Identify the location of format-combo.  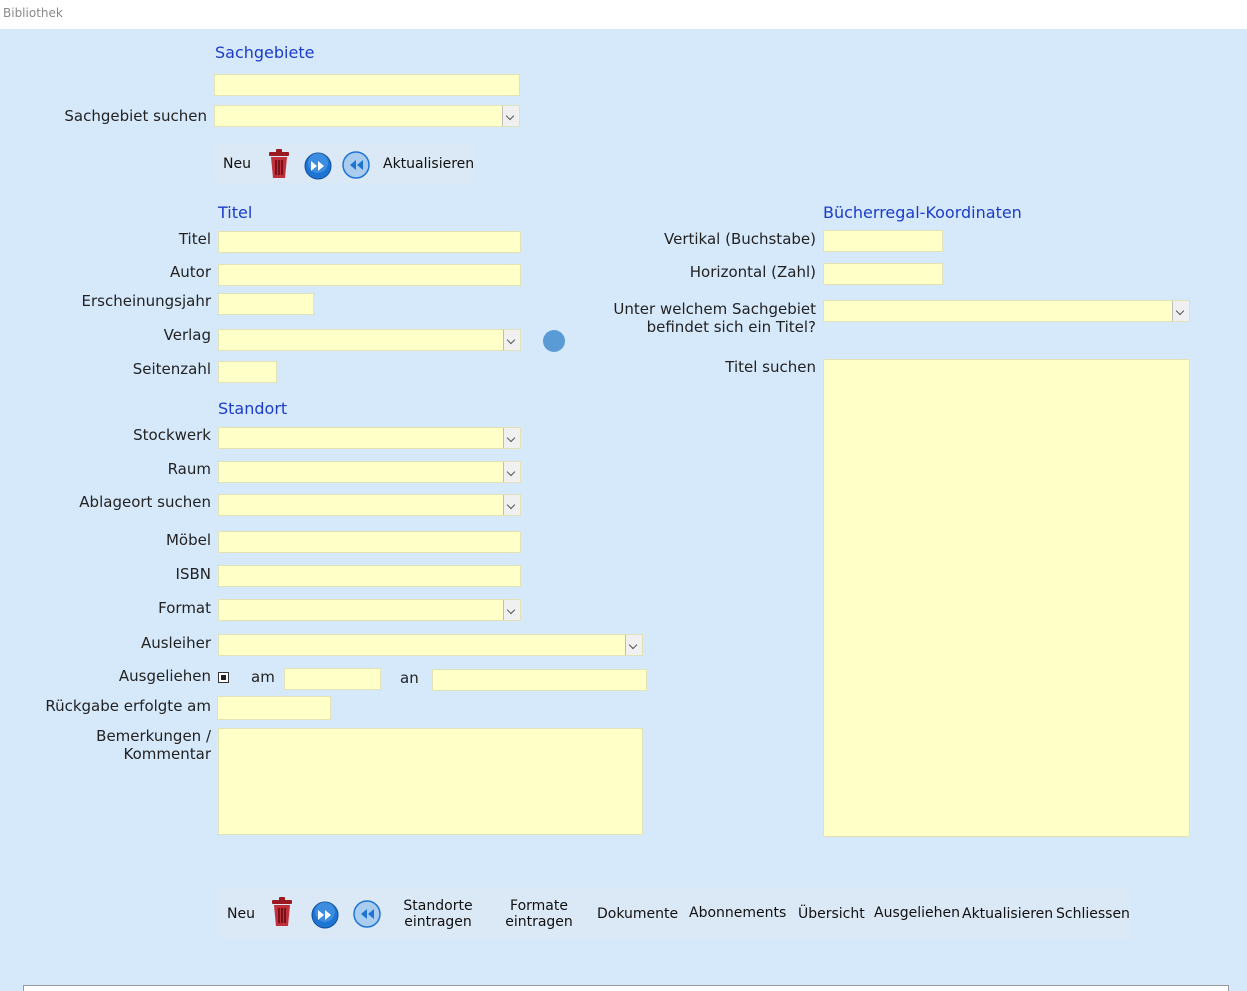
(369, 610).